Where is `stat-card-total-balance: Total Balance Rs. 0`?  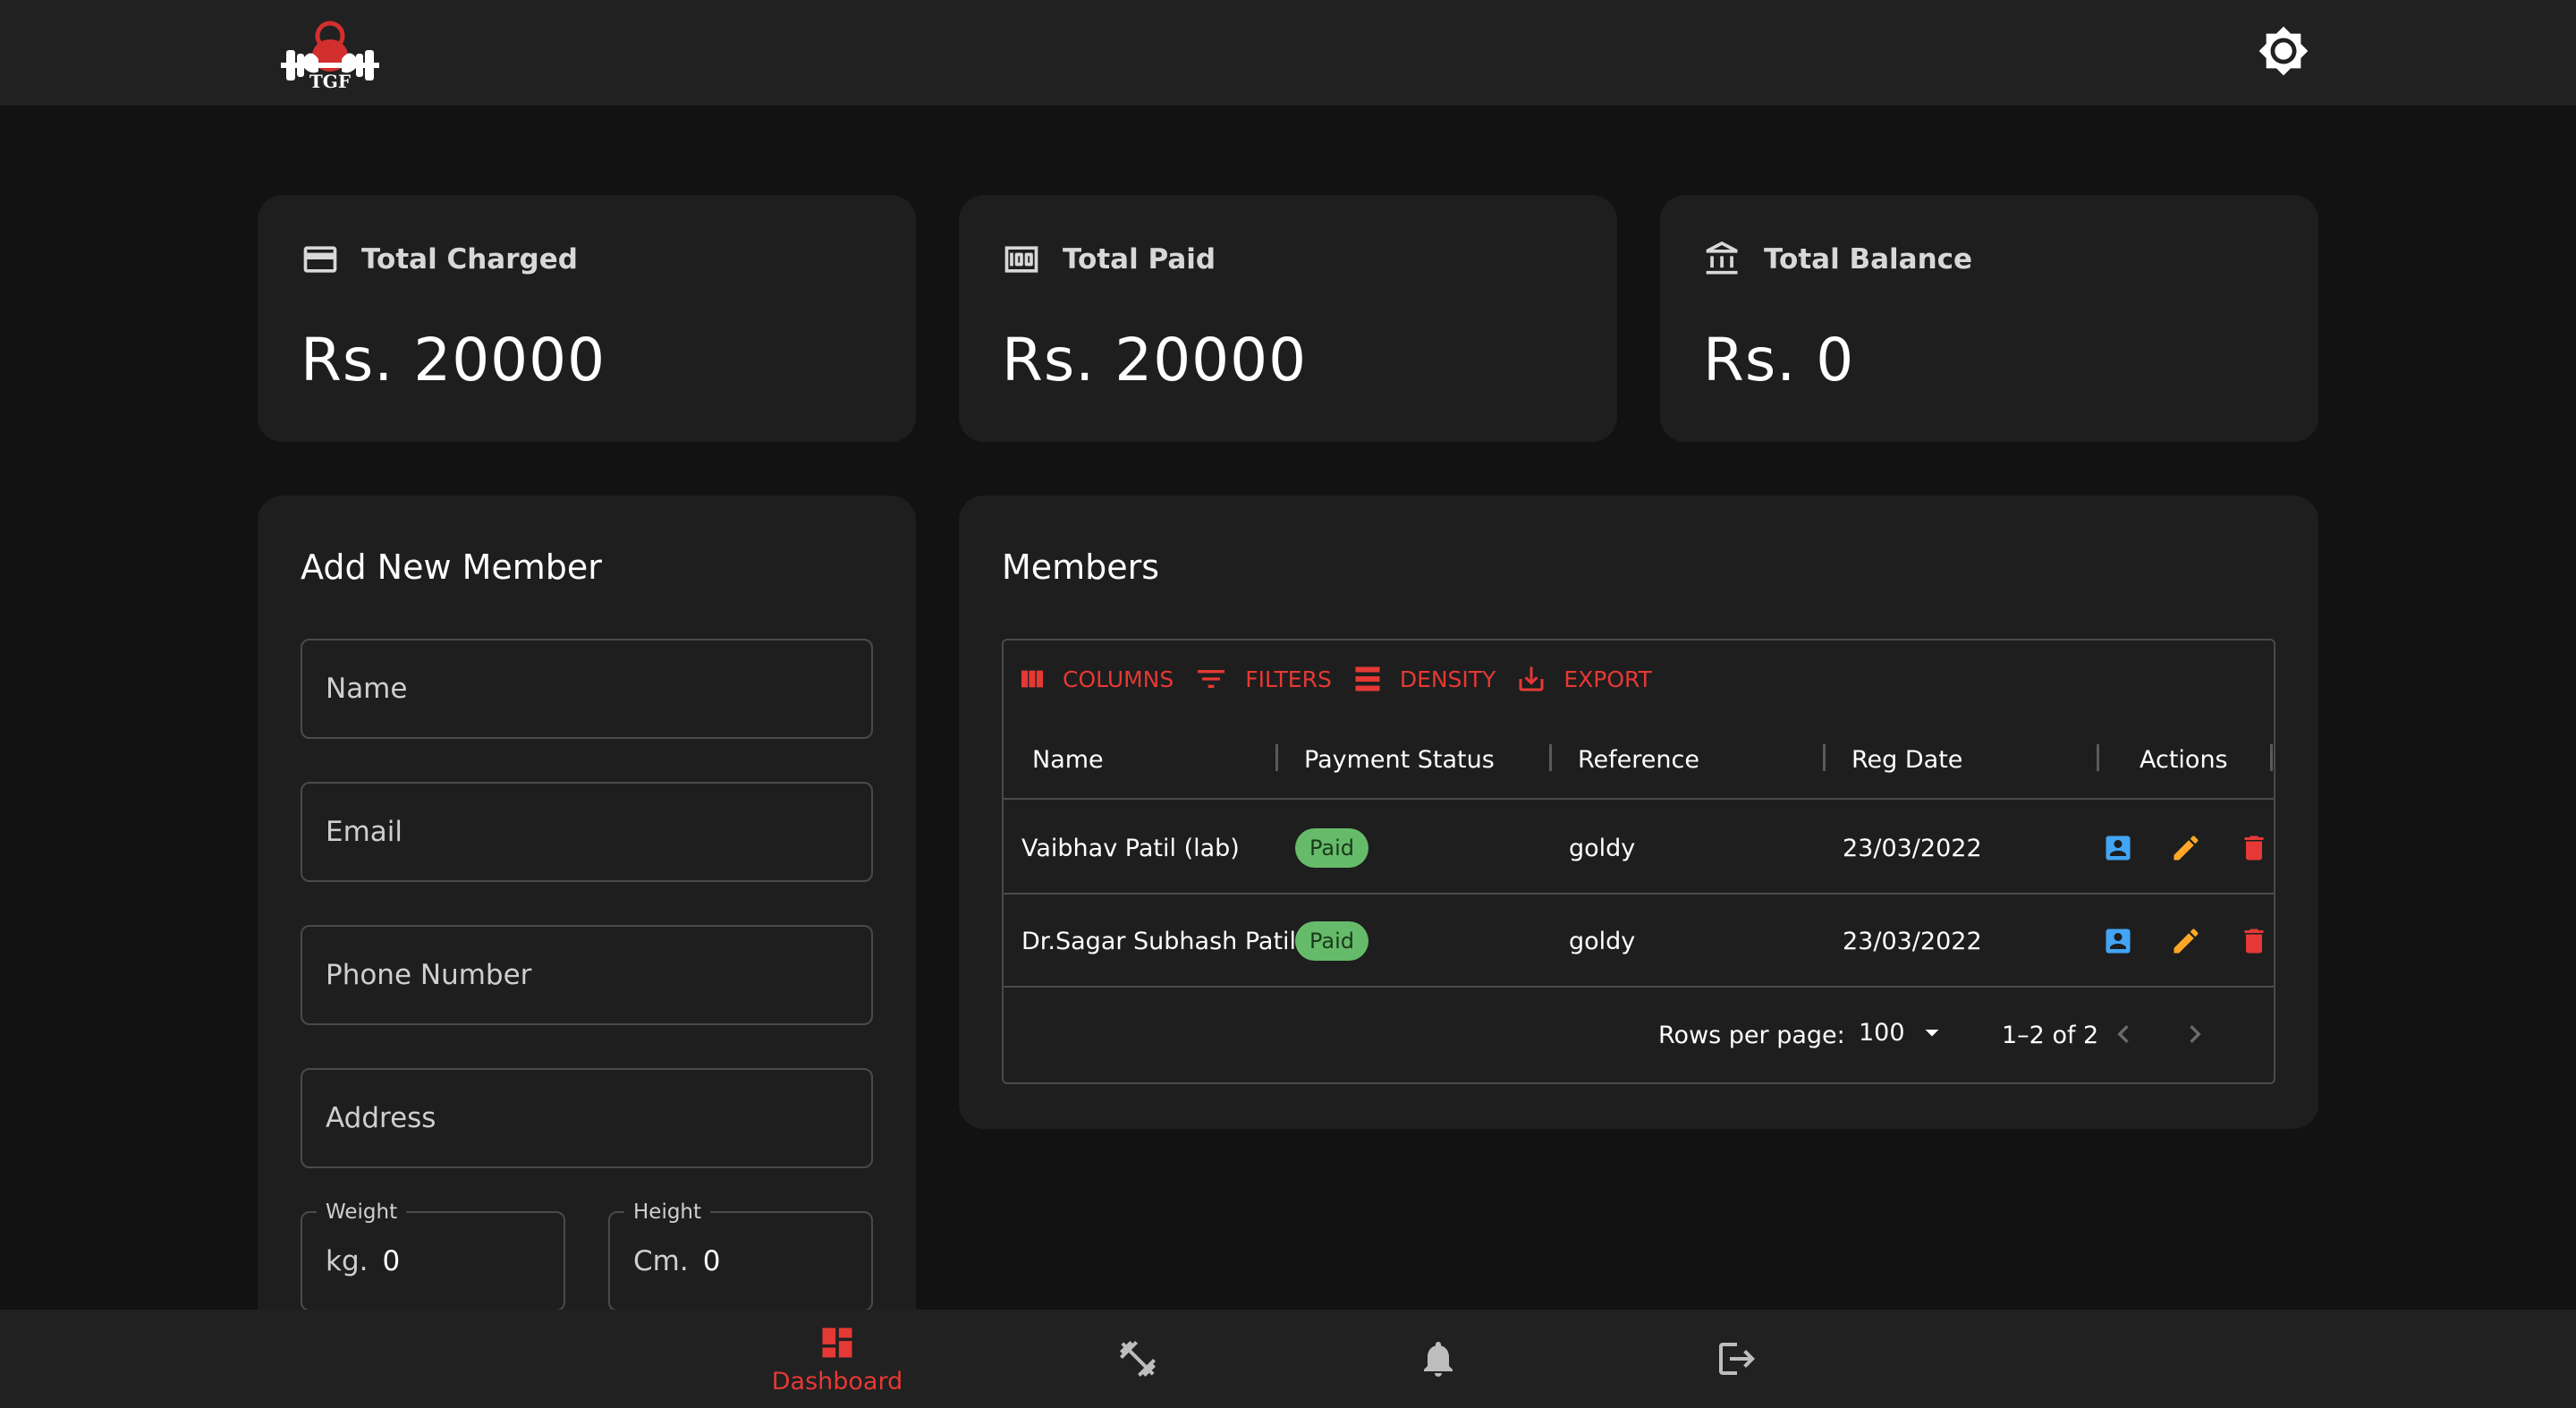
stat-card-total-balance: Total Balance Rs. 0 is located at coordinates (1989, 318).